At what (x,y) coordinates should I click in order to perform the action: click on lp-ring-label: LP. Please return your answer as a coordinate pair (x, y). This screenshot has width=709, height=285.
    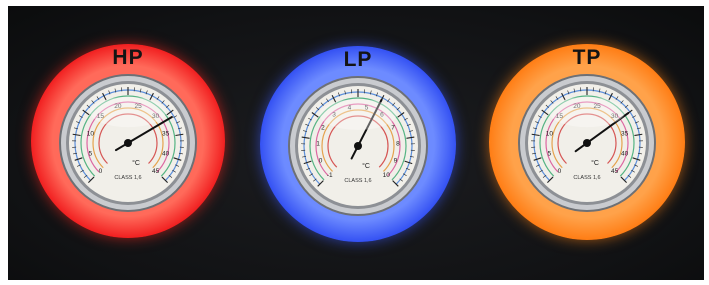
    Looking at the image, I should click on (358, 59).